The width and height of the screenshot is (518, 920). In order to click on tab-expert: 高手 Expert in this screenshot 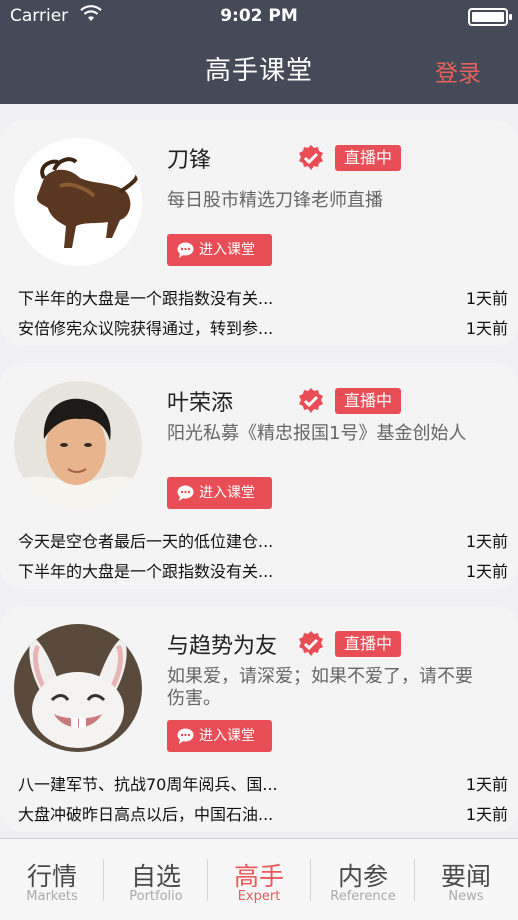, I will do `click(259, 879)`.